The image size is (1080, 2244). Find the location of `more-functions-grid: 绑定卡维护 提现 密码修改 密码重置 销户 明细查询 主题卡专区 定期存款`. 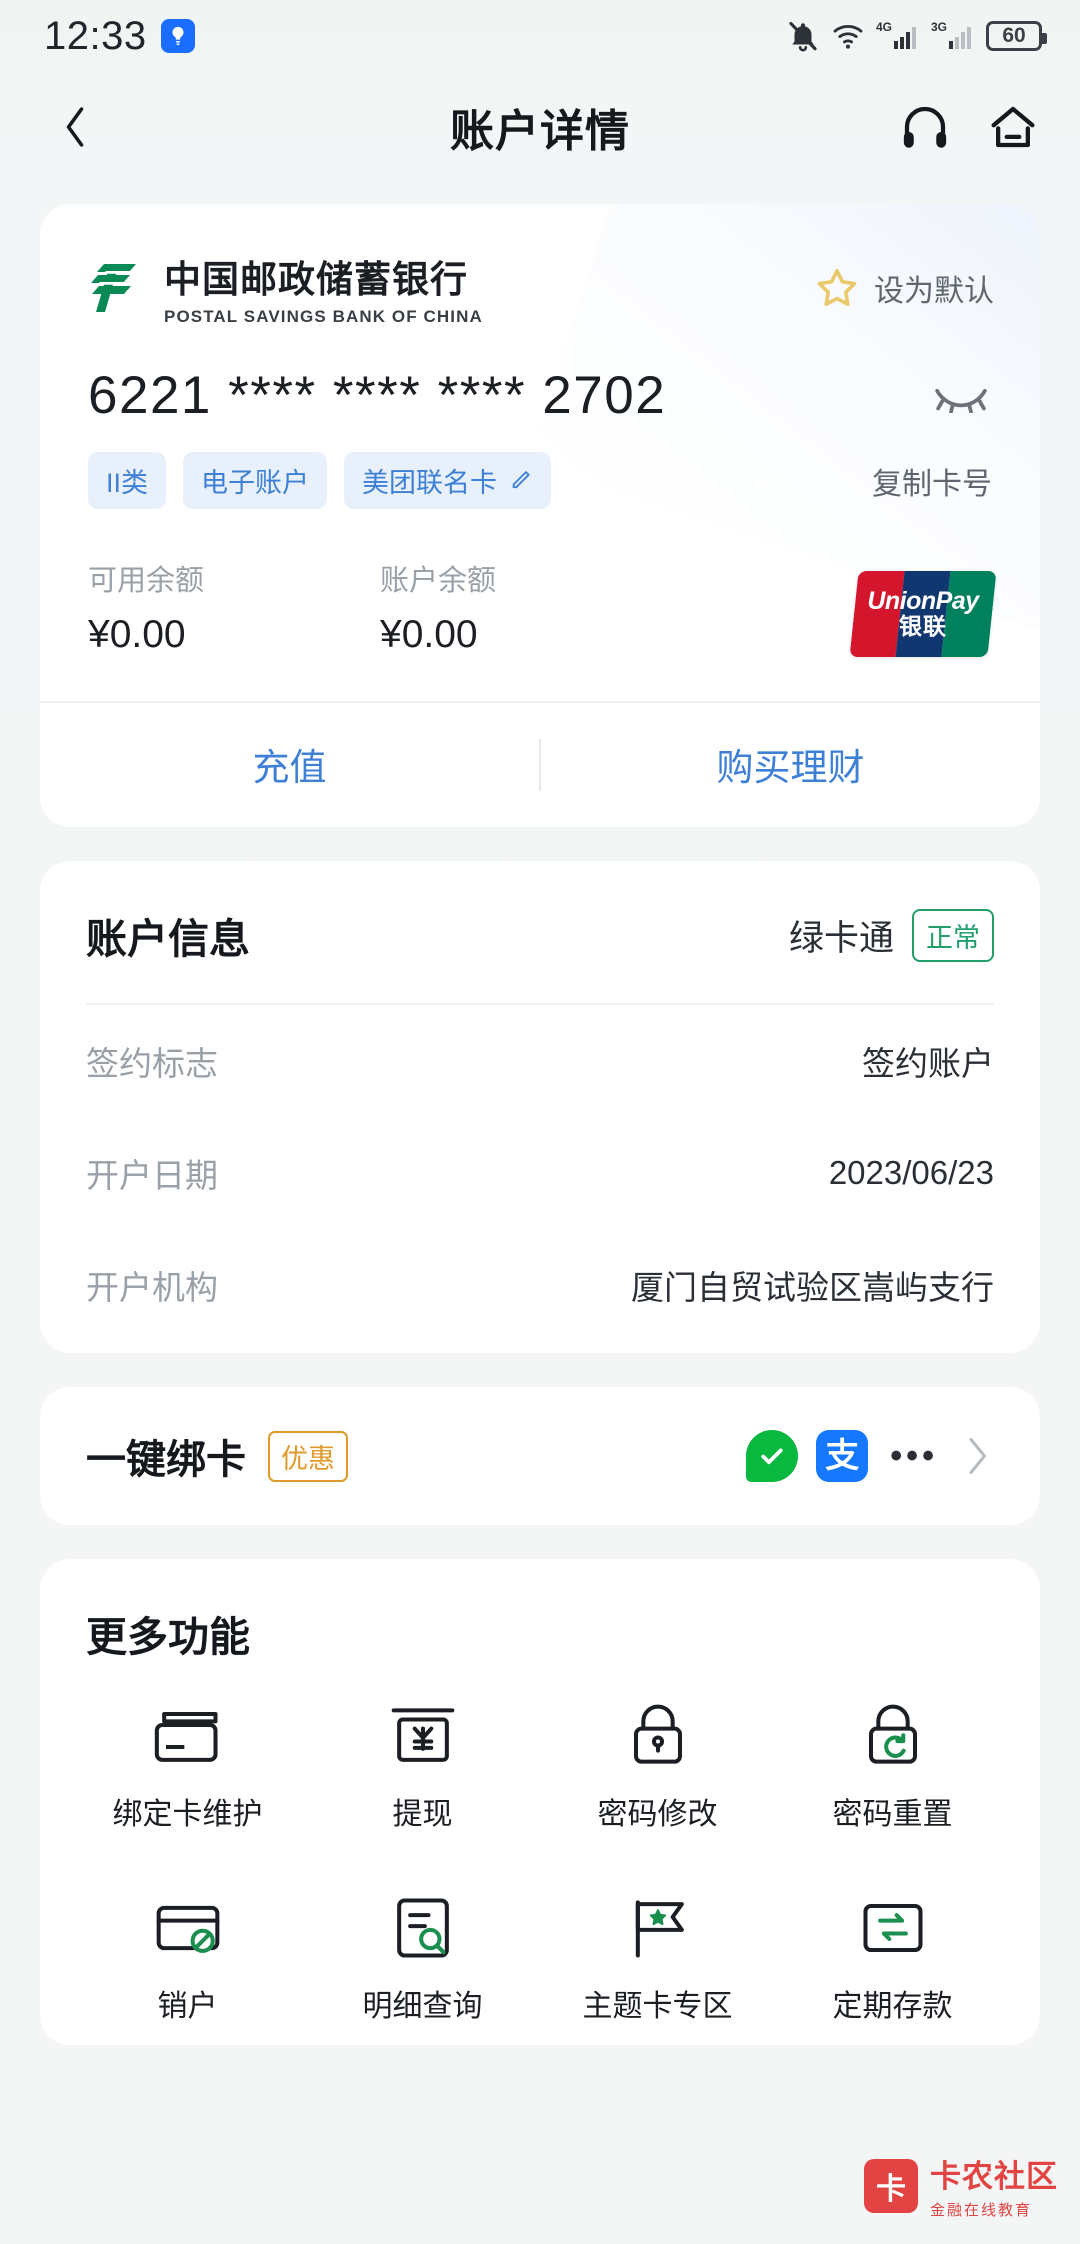

more-functions-grid: 绑定卡维护 提现 密码修改 密码重置 销户 明细查询 主题卡专区 定期存款 is located at coordinates (540, 1858).